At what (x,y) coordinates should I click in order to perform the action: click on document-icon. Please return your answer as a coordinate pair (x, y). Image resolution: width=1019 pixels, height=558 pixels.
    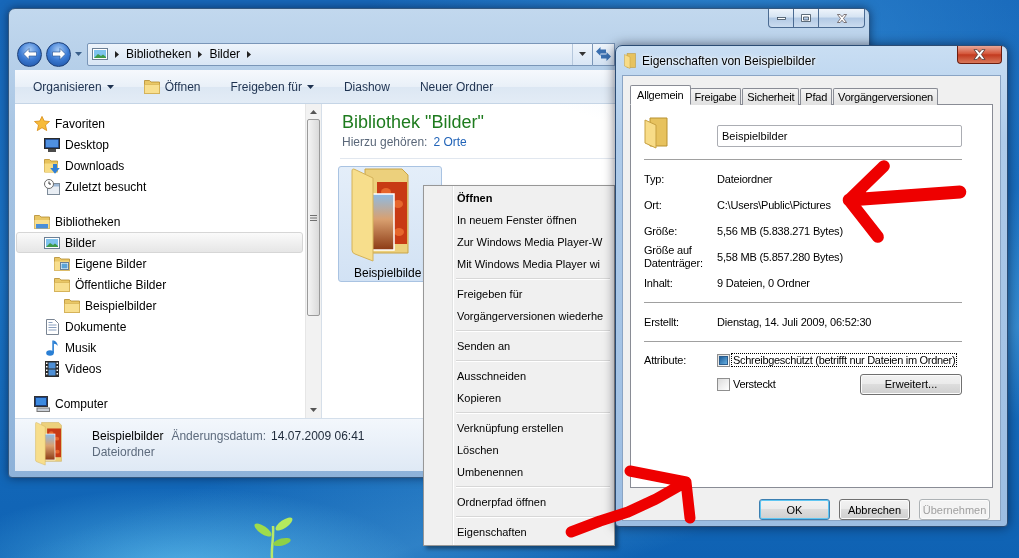
    Looking at the image, I should click on (52, 326).